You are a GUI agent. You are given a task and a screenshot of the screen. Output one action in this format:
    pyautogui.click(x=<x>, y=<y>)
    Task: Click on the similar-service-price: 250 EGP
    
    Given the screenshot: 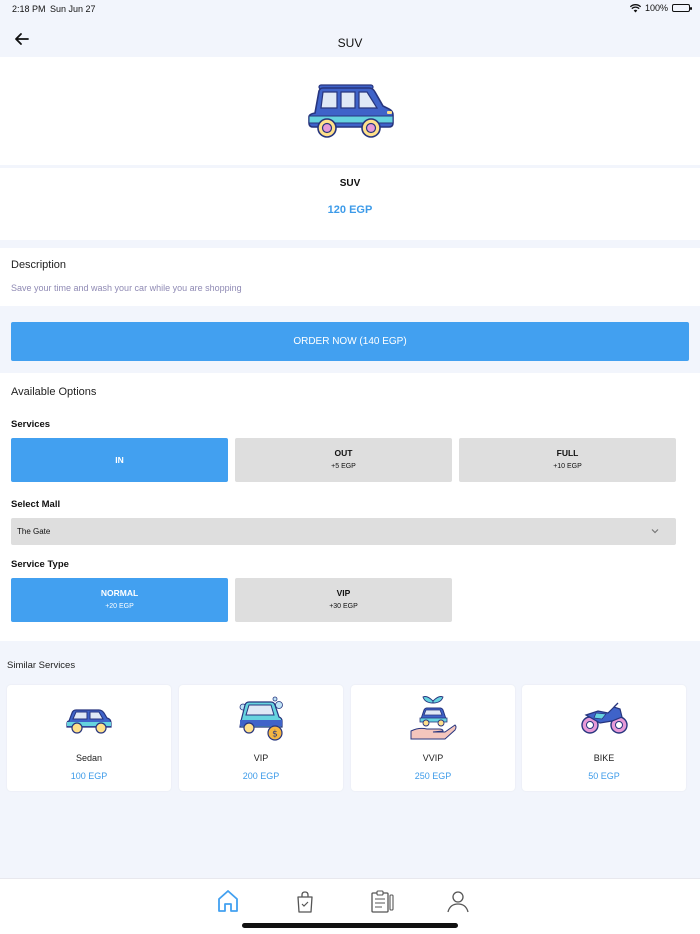 What is the action you would take?
    pyautogui.click(x=433, y=776)
    